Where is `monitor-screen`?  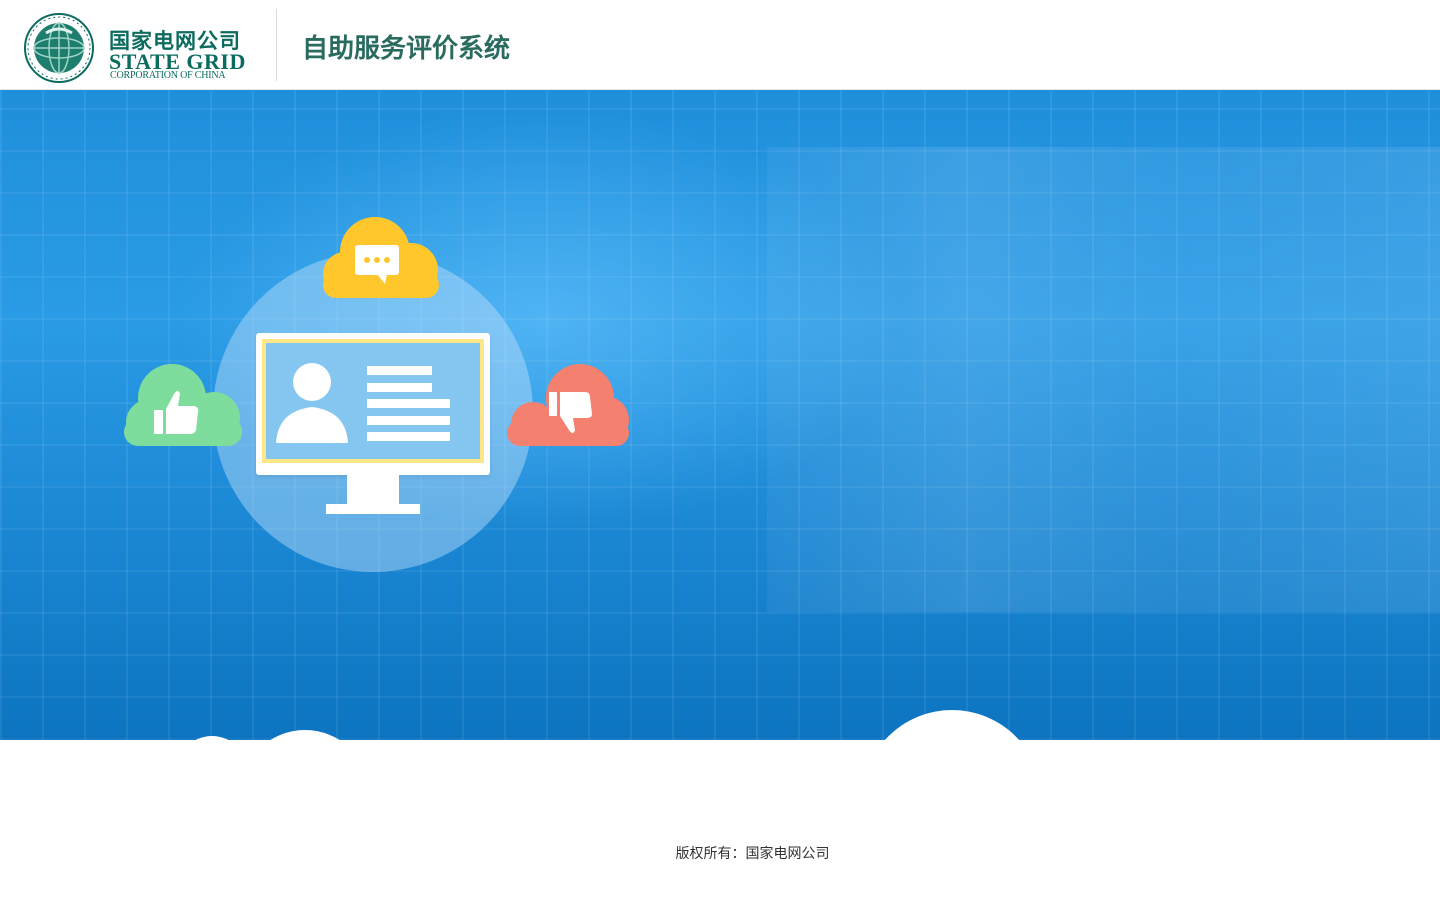 monitor-screen is located at coordinates (373, 401).